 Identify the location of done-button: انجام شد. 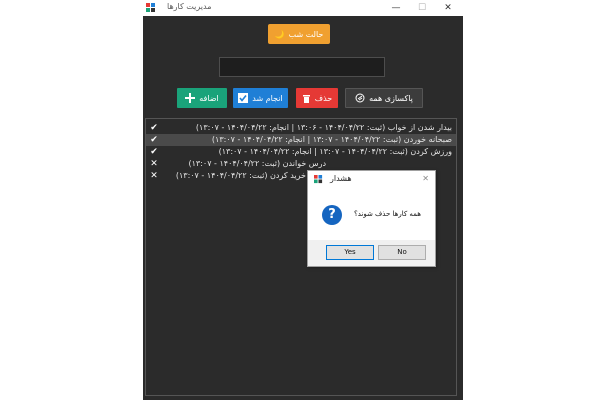
(260, 98).